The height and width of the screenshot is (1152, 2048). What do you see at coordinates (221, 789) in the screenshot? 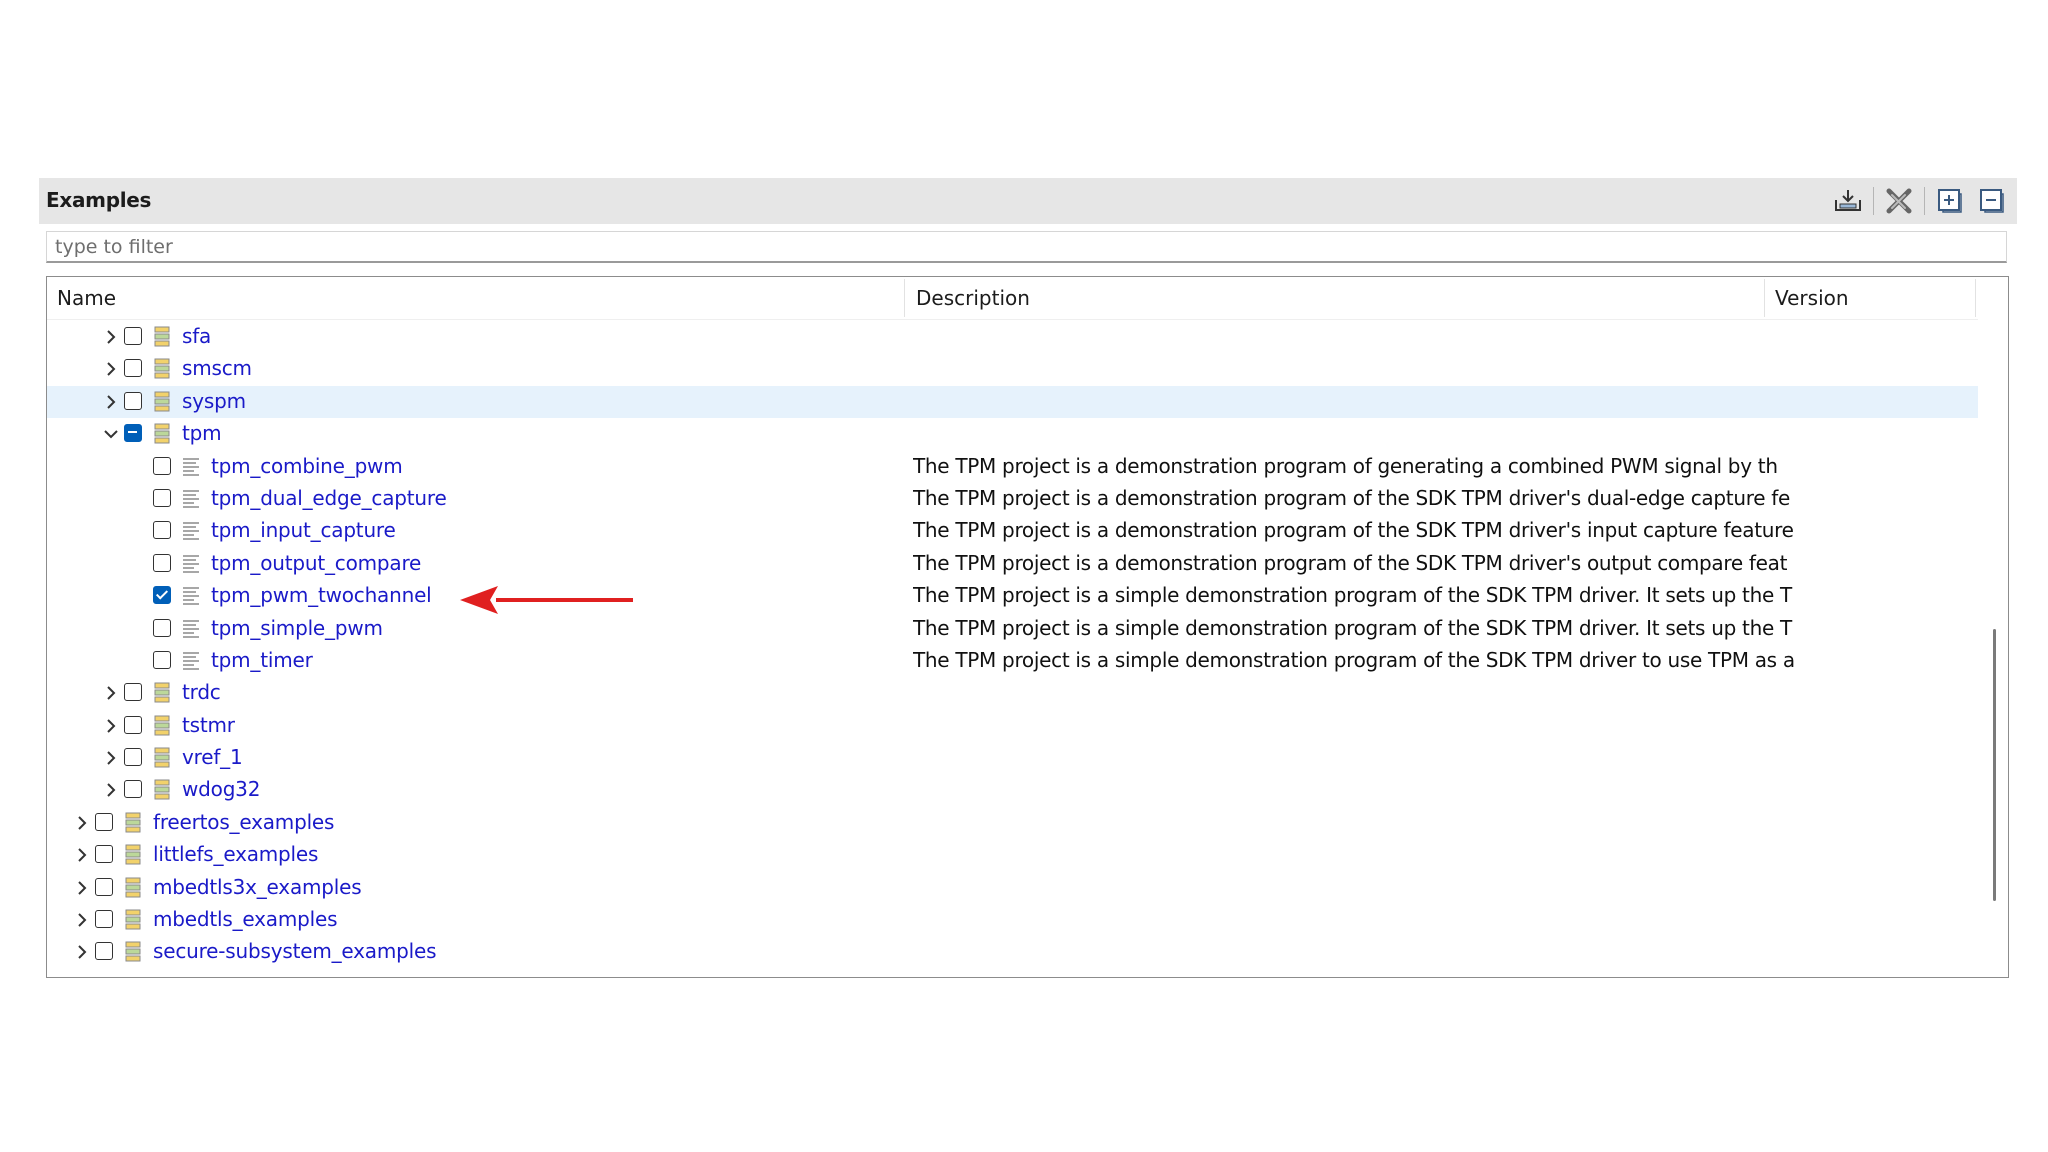
I see `row-name: wdog32` at bounding box center [221, 789].